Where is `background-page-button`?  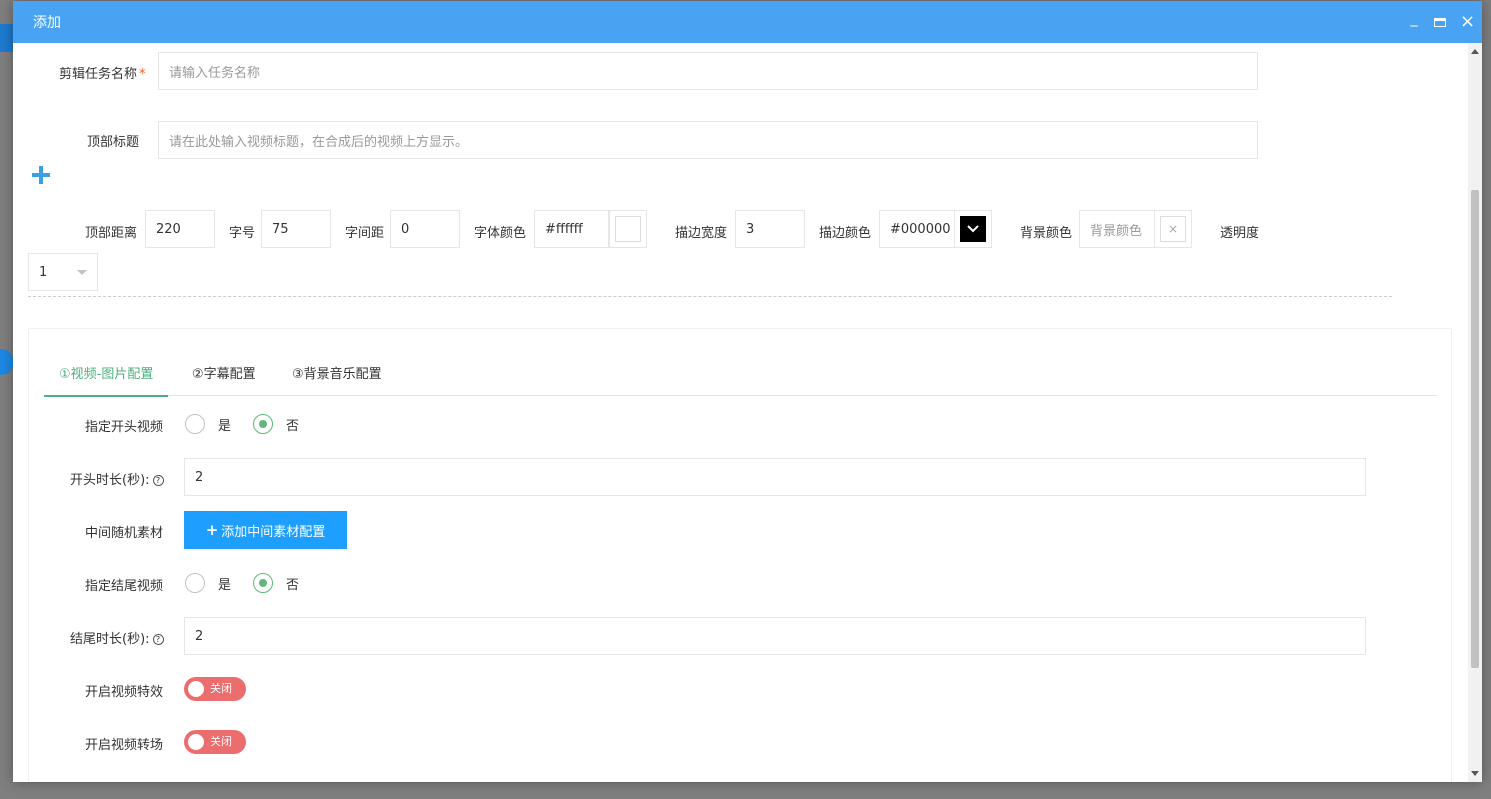
background-page-button is located at coordinates (6, 38).